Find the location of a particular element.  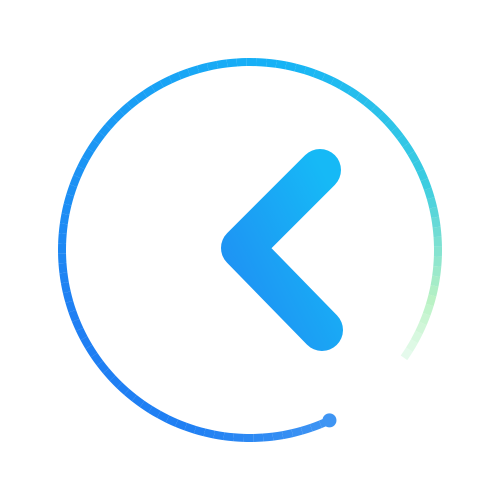

ring-end-cap is located at coordinates (329, 420).